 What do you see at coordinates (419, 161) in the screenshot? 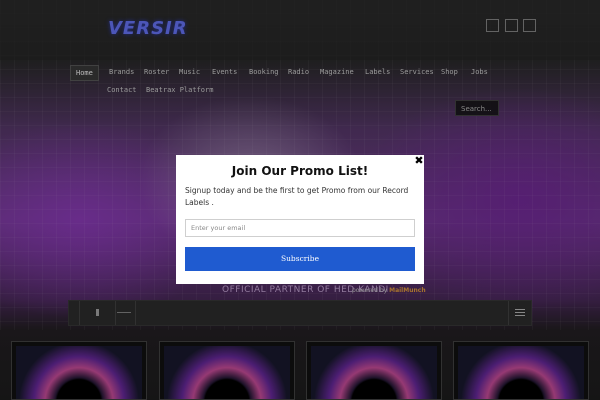
I see `close-icon: ✖` at bounding box center [419, 161].